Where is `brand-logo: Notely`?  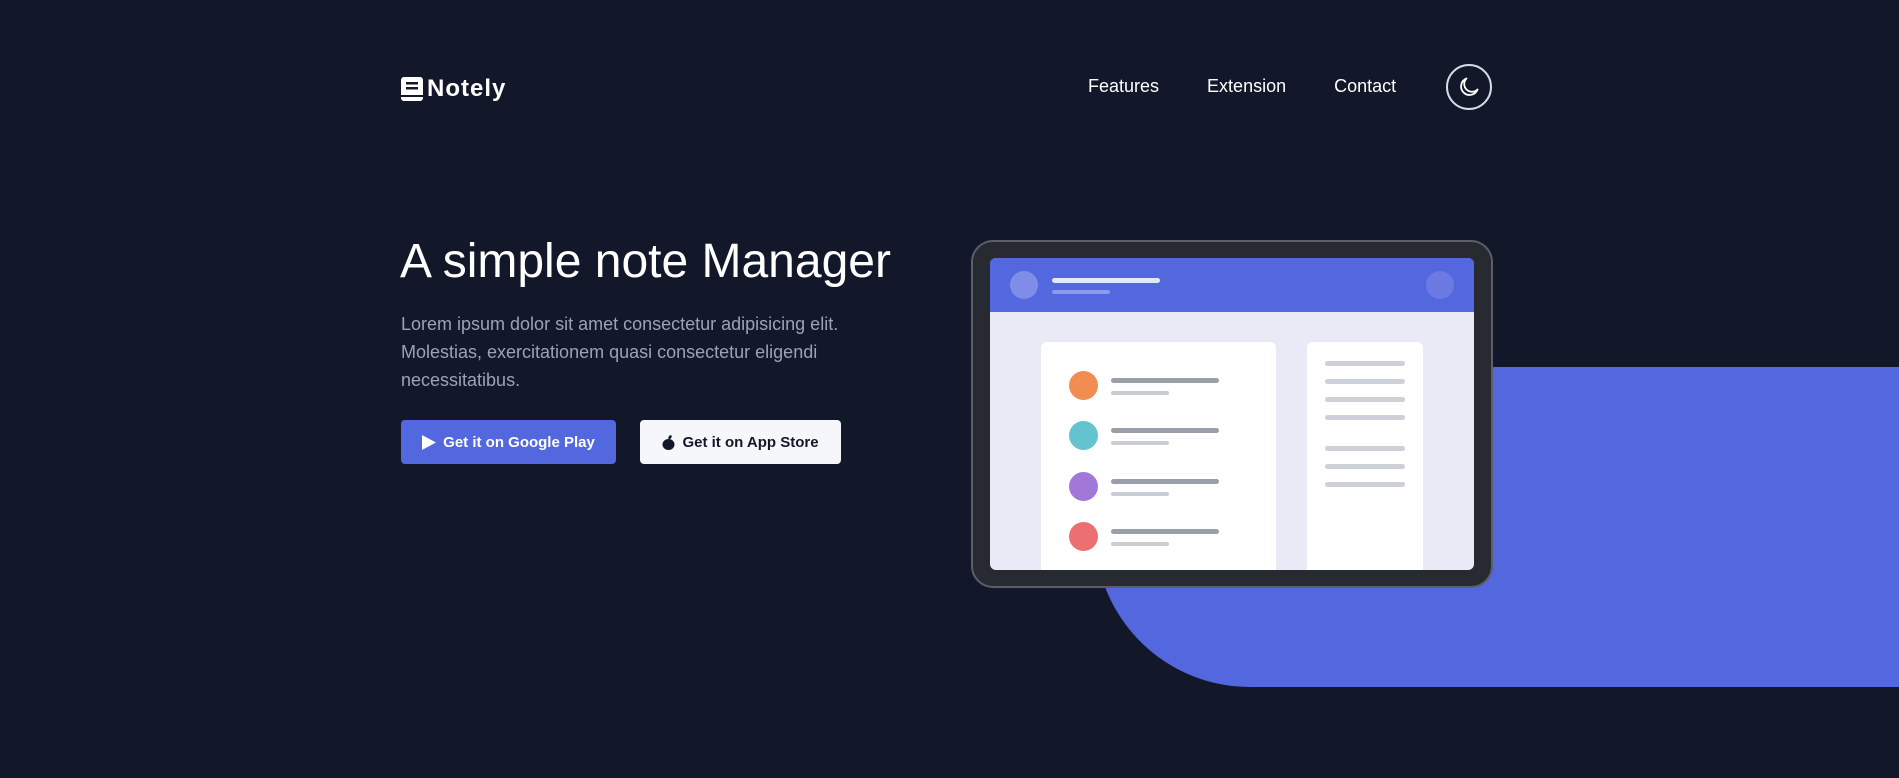 brand-logo: Notely is located at coordinates (453, 89).